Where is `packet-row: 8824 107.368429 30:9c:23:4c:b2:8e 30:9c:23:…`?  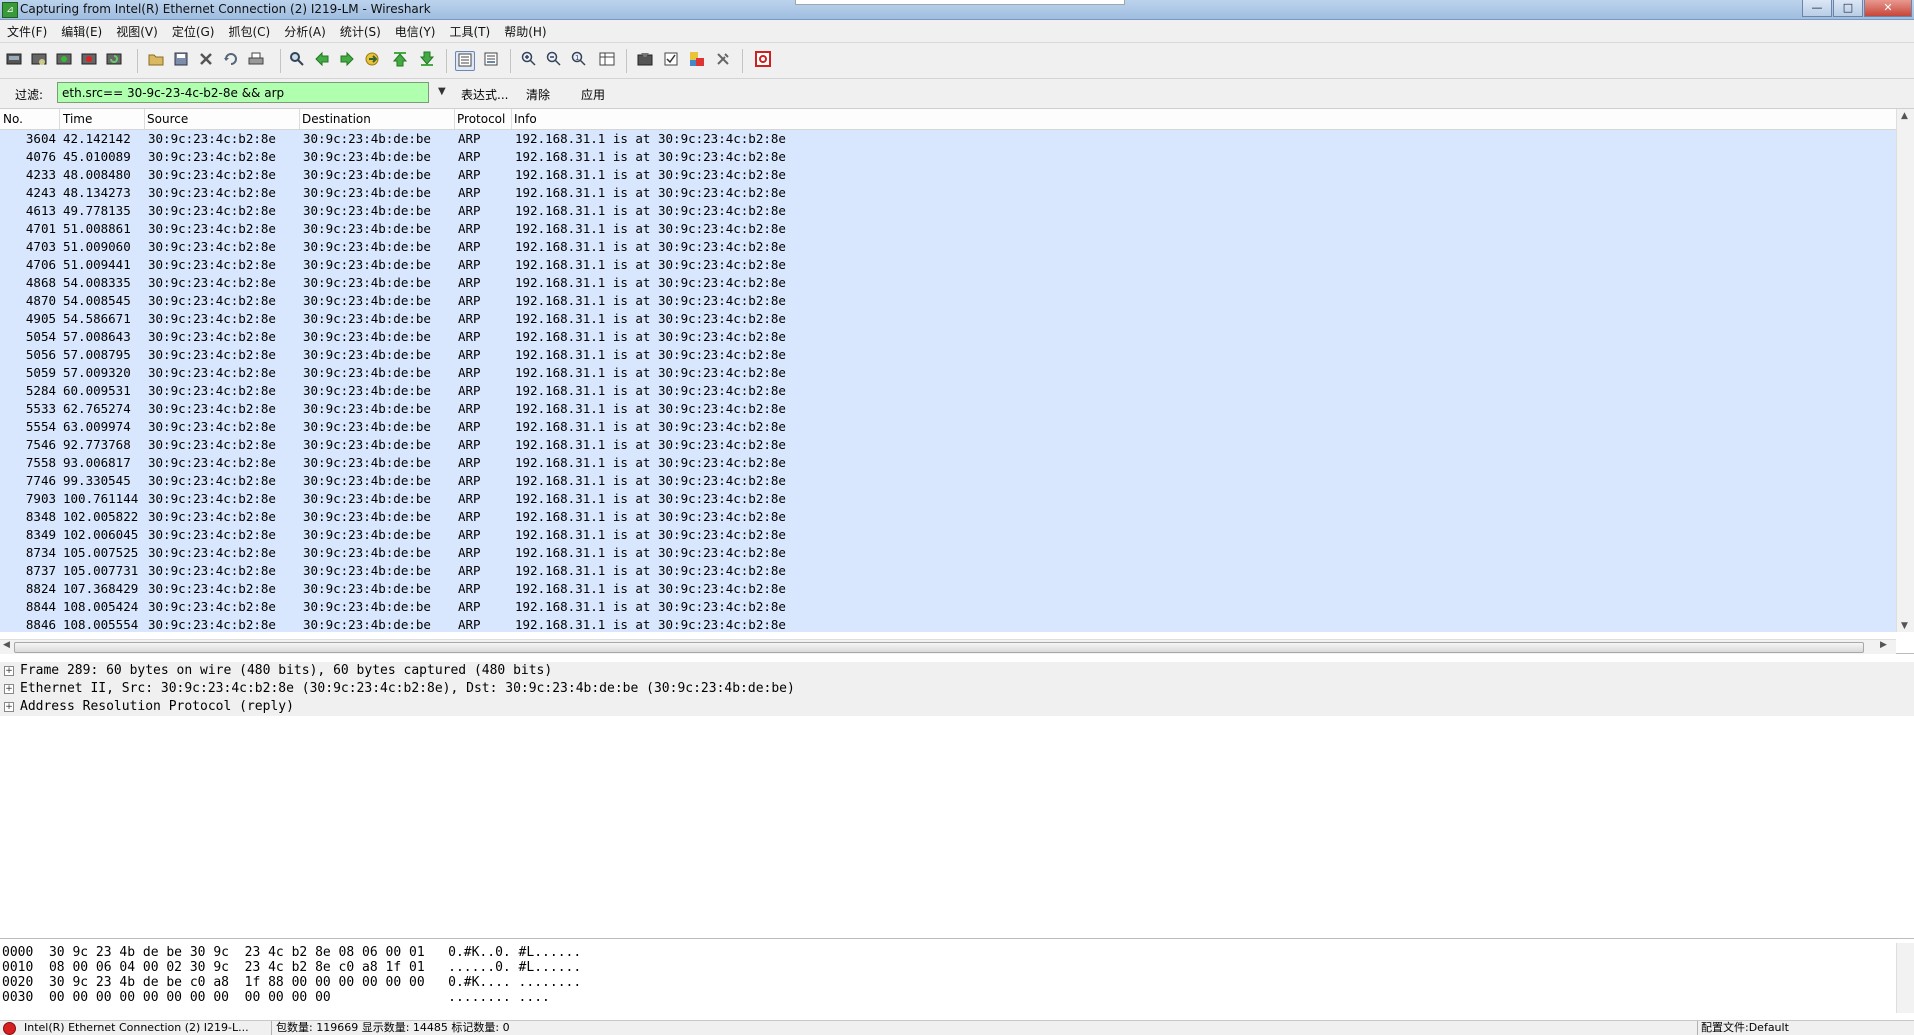 packet-row: 8824 107.368429 30:9c:23:4c:b2:8e 30:9c:23:… is located at coordinates (948, 589).